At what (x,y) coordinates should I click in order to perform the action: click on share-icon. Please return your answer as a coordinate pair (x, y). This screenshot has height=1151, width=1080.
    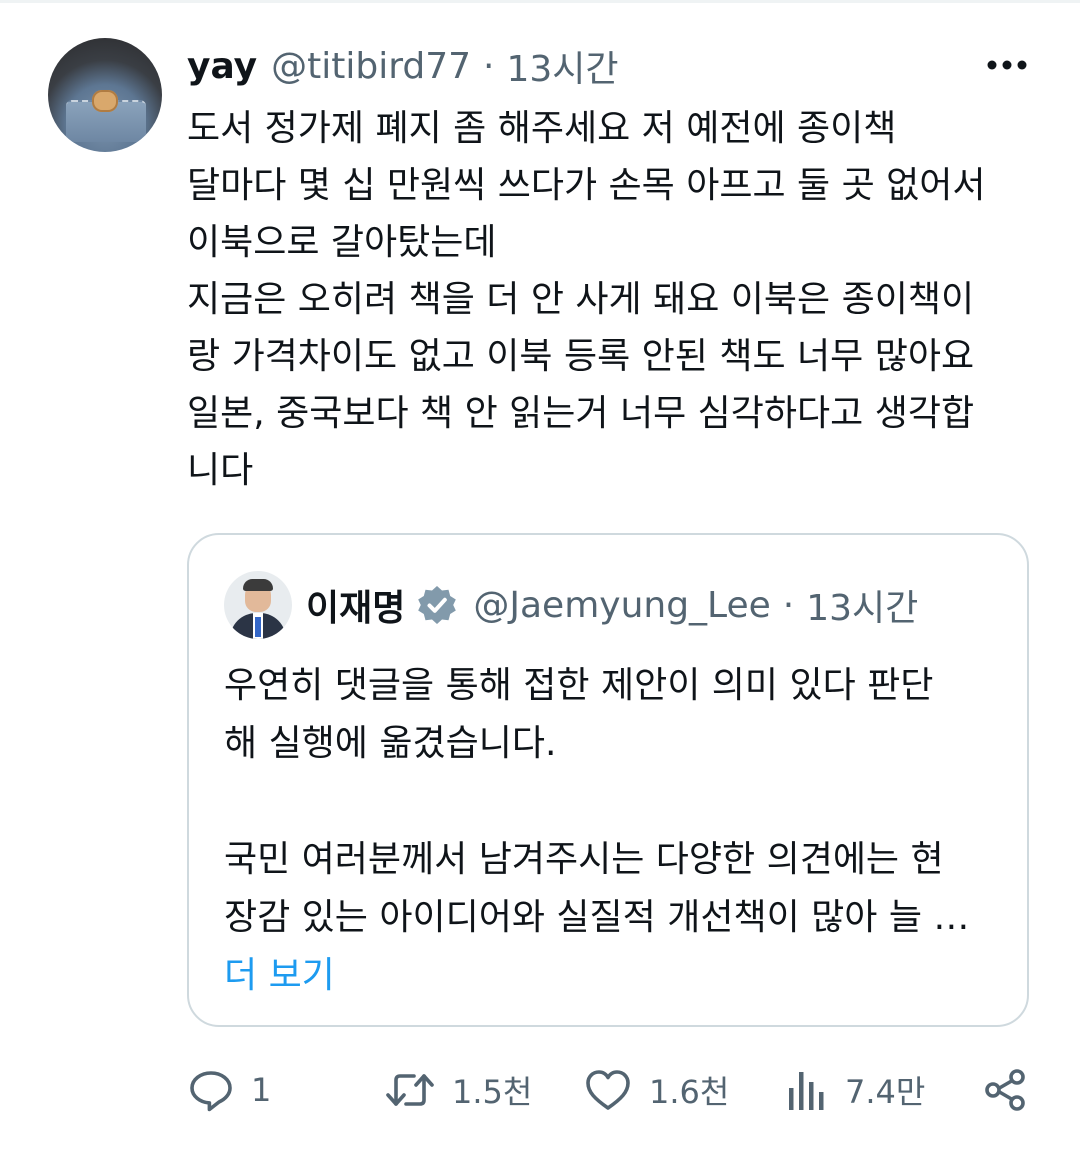
    Looking at the image, I should click on (1005, 1090).